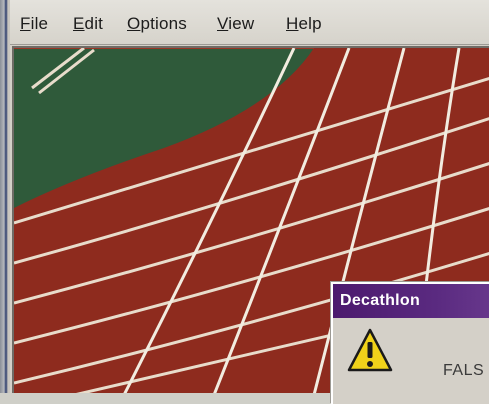  I want to click on dialog-title: Decathlon, so click(380, 300).